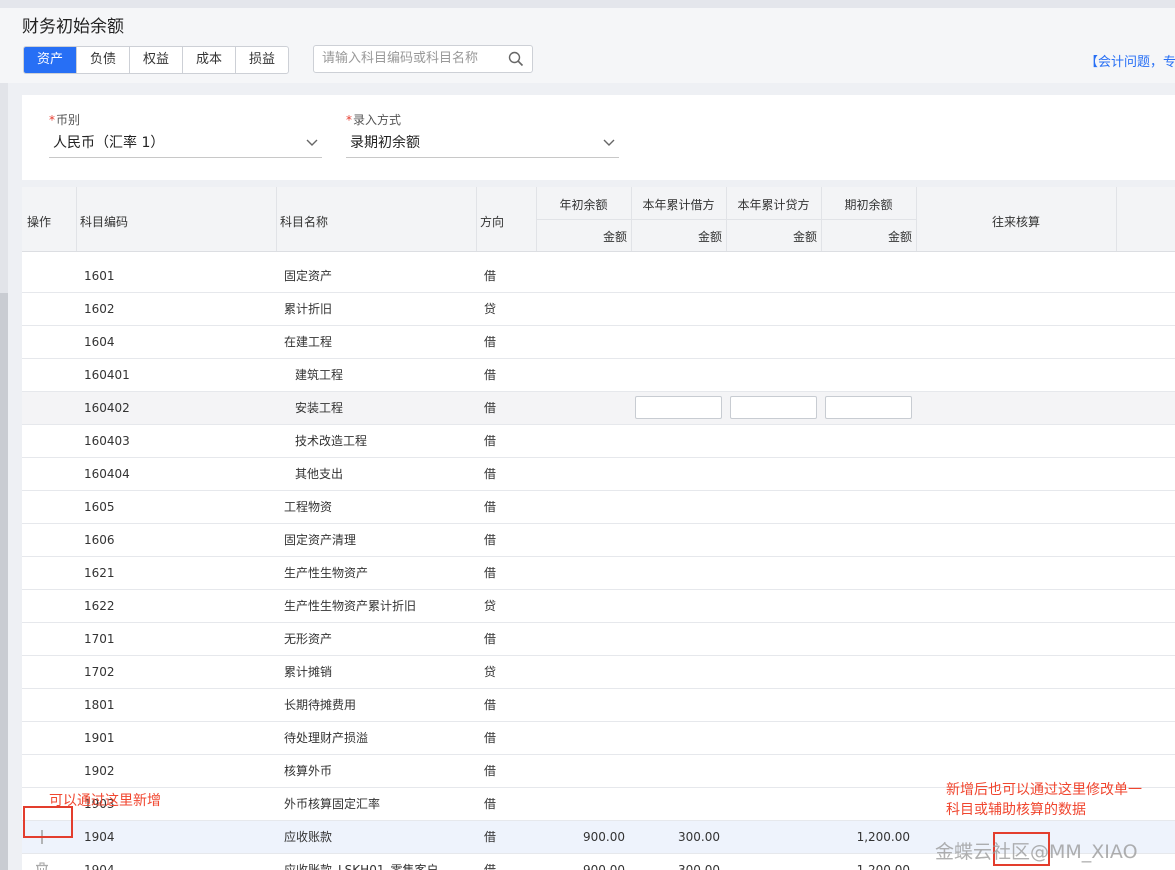 Image resolution: width=1175 pixels, height=870 pixels. I want to click on account-name: 核算外币, so click(308, 771).